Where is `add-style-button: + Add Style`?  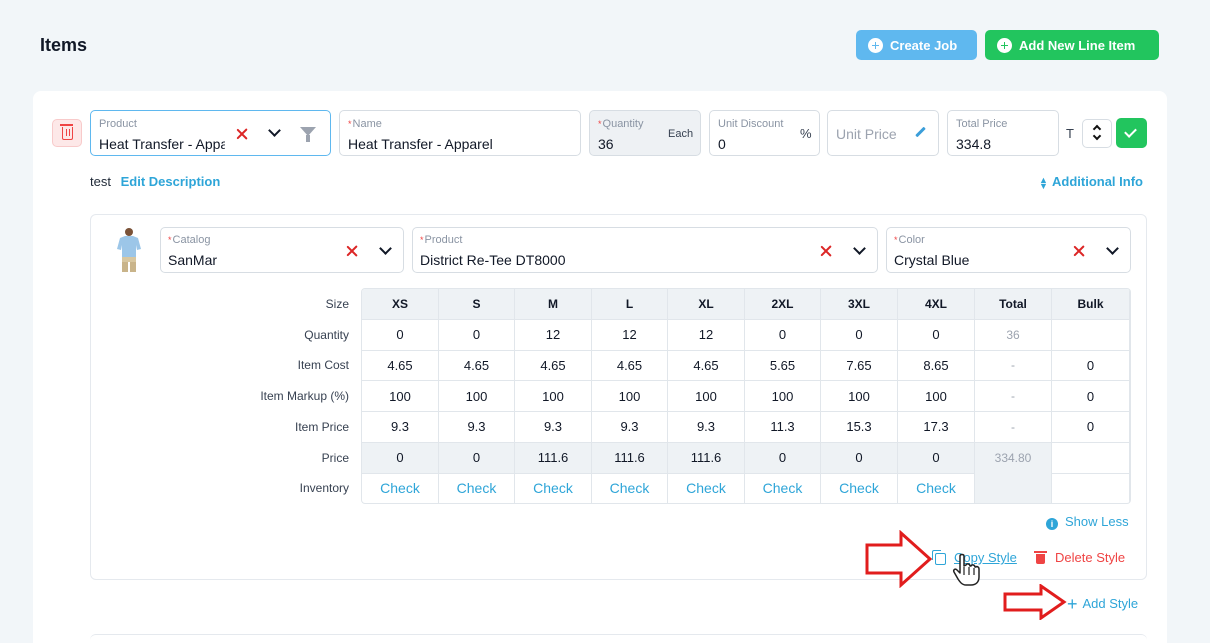
add-style-button: + Add Style is located at coordinates (1102, 604).